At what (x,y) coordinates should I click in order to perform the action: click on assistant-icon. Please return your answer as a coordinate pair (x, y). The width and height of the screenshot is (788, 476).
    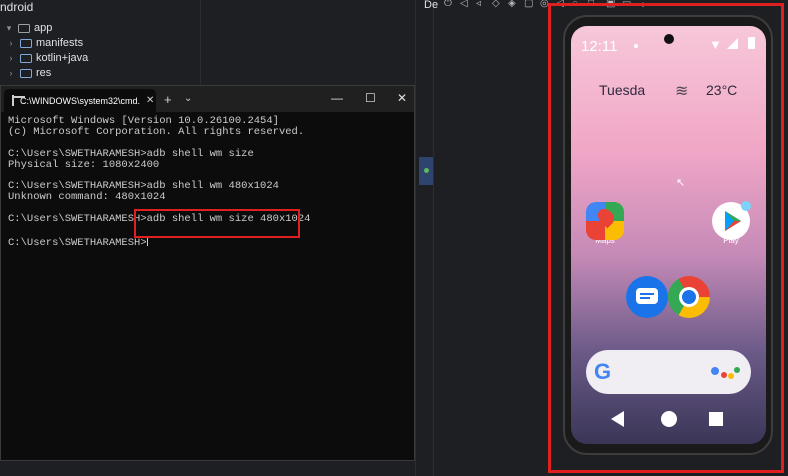
    Looking at the image, I should click on (725, 373).